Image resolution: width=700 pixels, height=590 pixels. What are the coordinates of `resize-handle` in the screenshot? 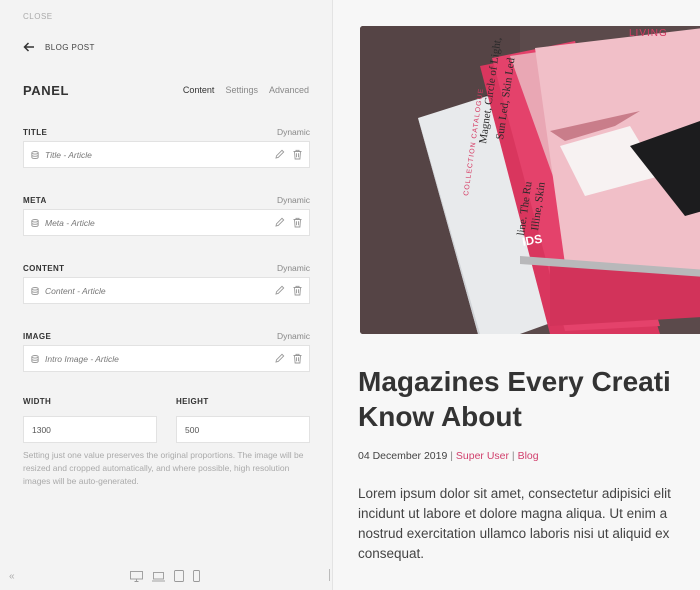 It's located at (330, 575).